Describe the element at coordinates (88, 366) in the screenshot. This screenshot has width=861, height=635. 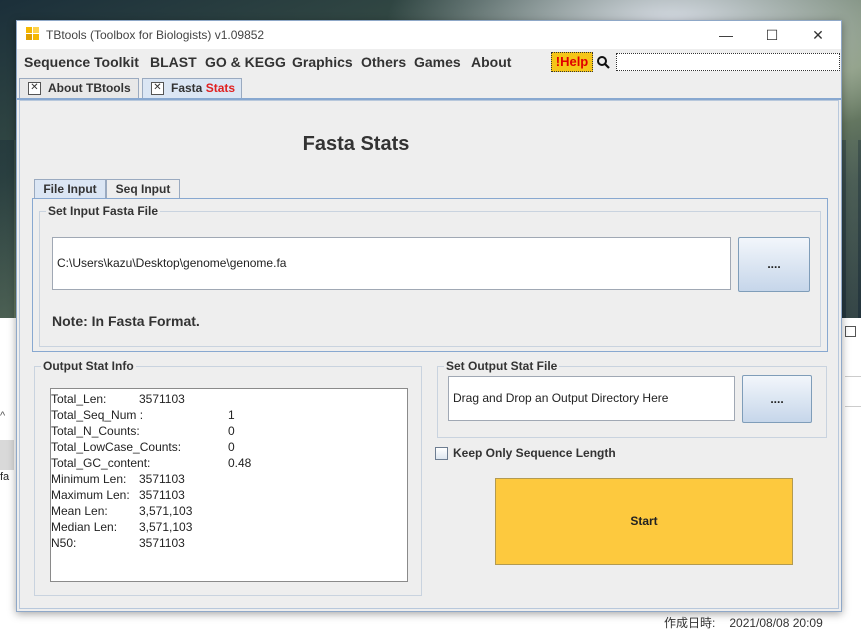
I see `group-legend: Output Stat Info` at that location.